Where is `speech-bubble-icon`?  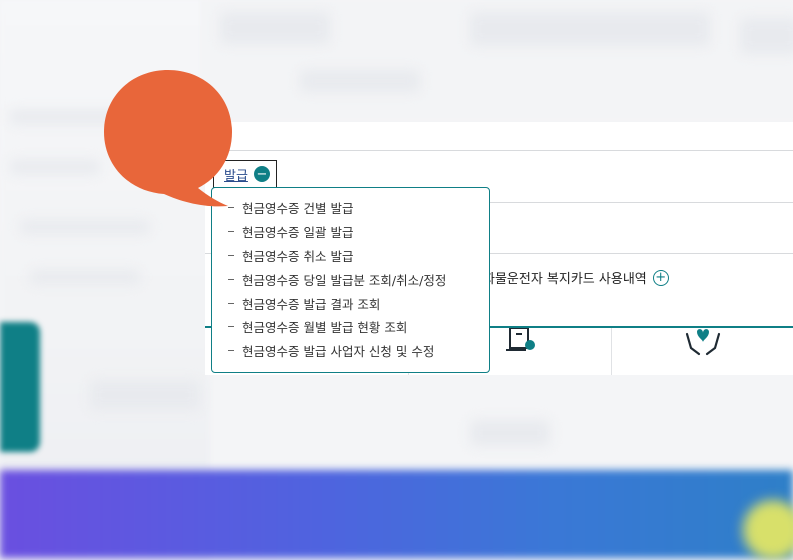 speech-bubble-icon is located at coordinates (168, 138).